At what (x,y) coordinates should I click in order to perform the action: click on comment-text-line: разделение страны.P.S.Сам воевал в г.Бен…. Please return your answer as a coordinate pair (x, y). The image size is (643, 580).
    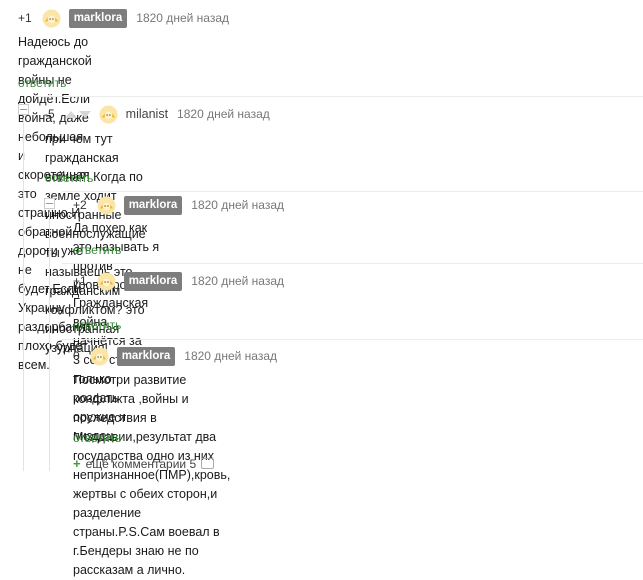
    Looking at the image, I should click on (146, 541).